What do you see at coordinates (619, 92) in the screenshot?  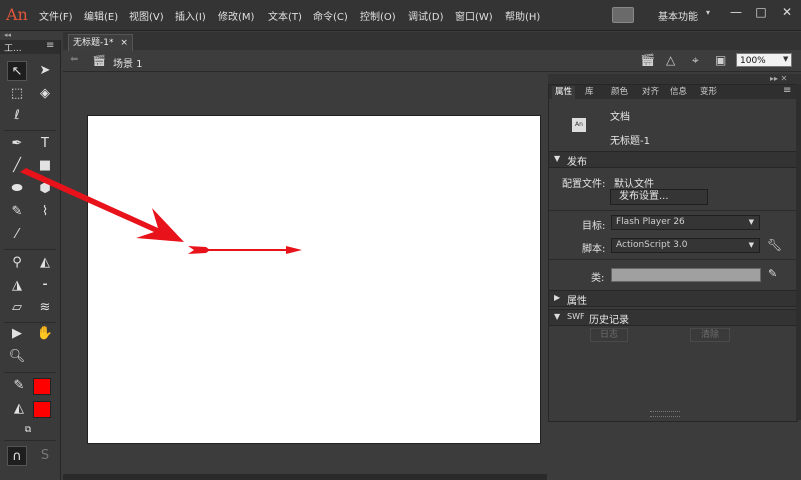 I see `tab-color: 颜色` at bounding box center [619, 92].